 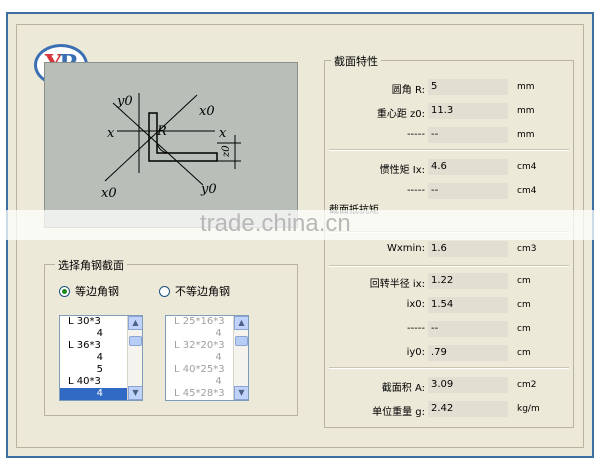 What do you see at coordinates (124, 101) in the screenshot?
I see `label-y0-top: y0` at bounding box center [124, 101].